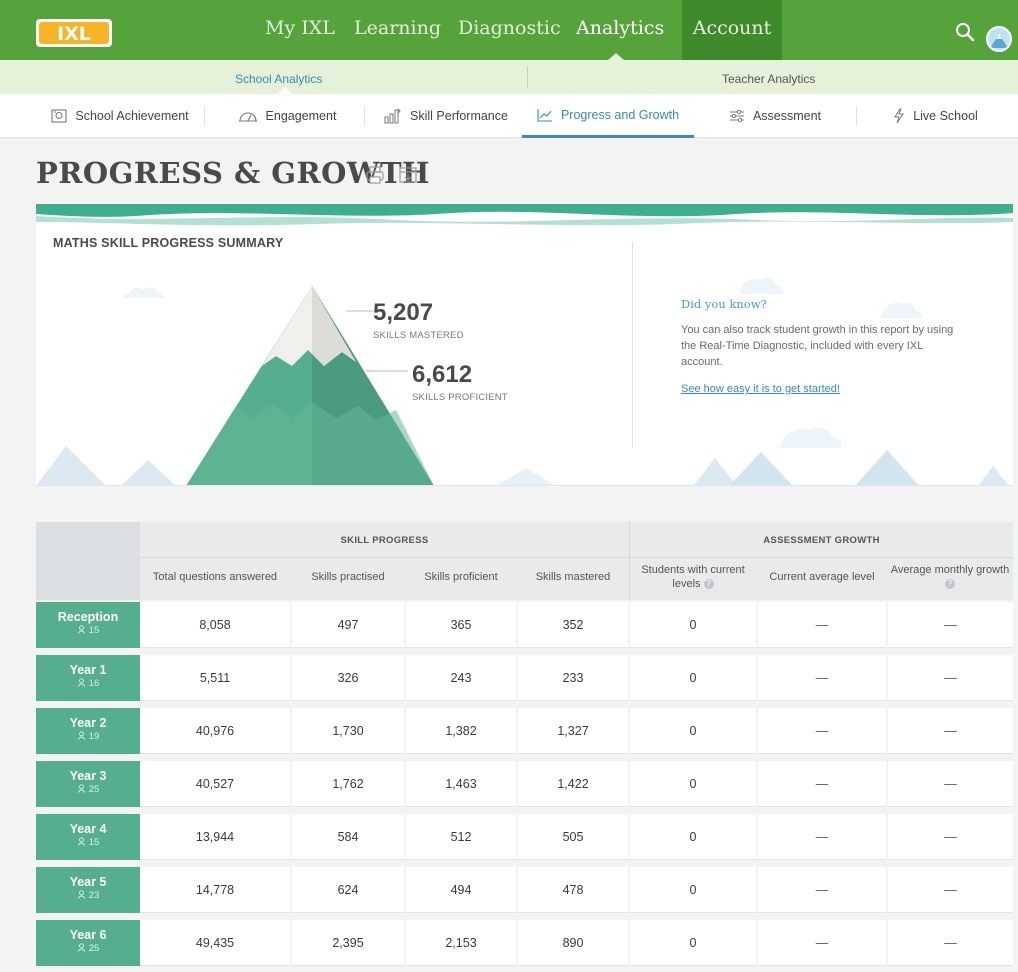 The image size is (1018, 972). I want to click on subnav-teacher-analytics: Teacher Analytics, so click(768, 79).